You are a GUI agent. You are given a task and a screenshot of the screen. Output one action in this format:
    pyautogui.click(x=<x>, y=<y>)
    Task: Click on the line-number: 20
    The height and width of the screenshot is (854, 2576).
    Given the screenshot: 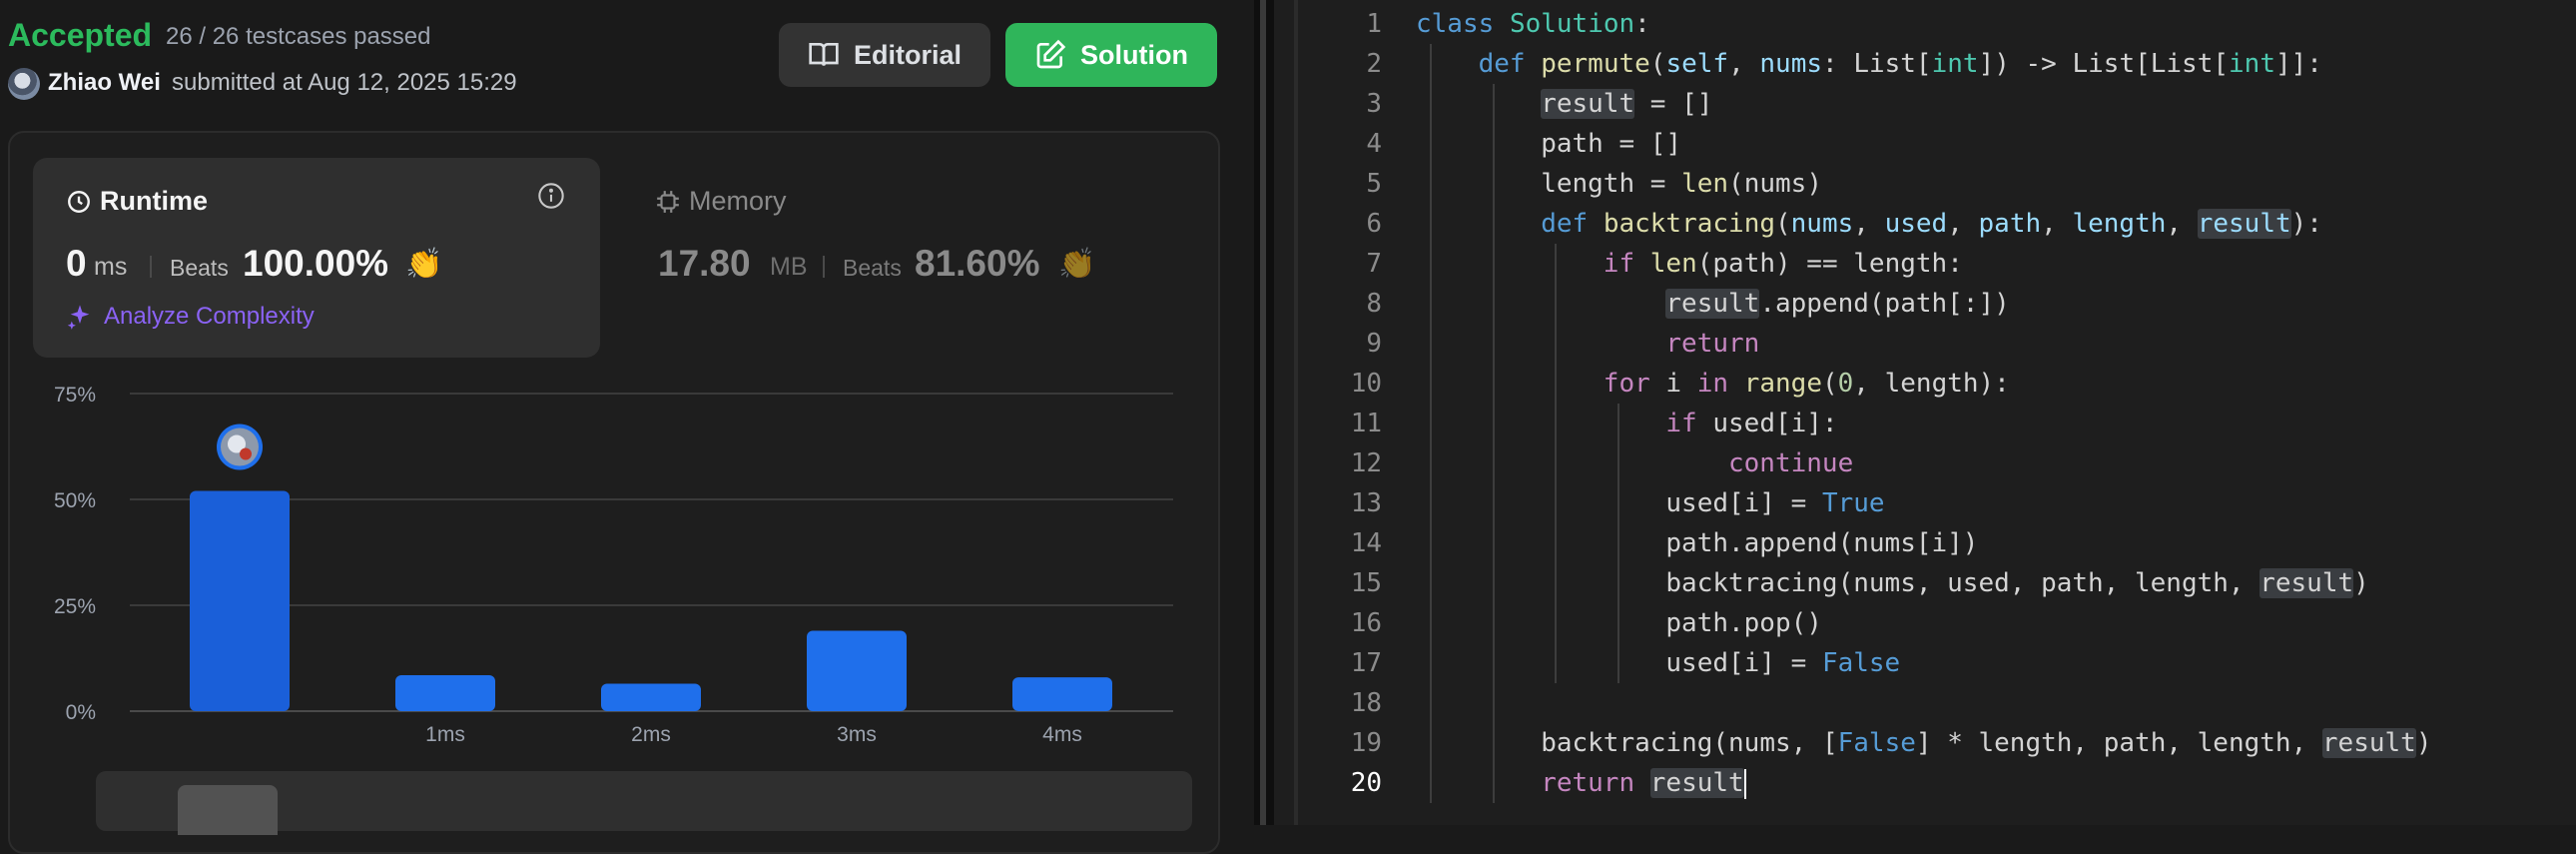 What is the action you would take?
    pyautogui.click(x=1340, y=783)
    